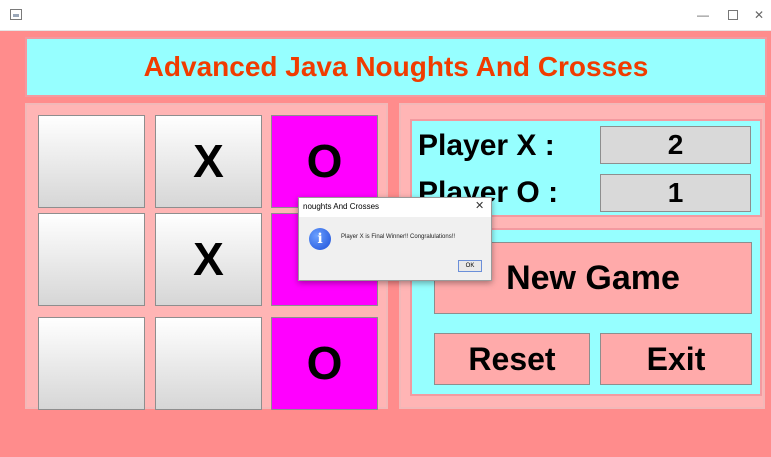 The height and width of the screenshot is (457, 771). What do you see at coordinates (341, 206) in the screenshot?
I see `dialog-title: noughts And Crosses` at bounding box center [341, 206].